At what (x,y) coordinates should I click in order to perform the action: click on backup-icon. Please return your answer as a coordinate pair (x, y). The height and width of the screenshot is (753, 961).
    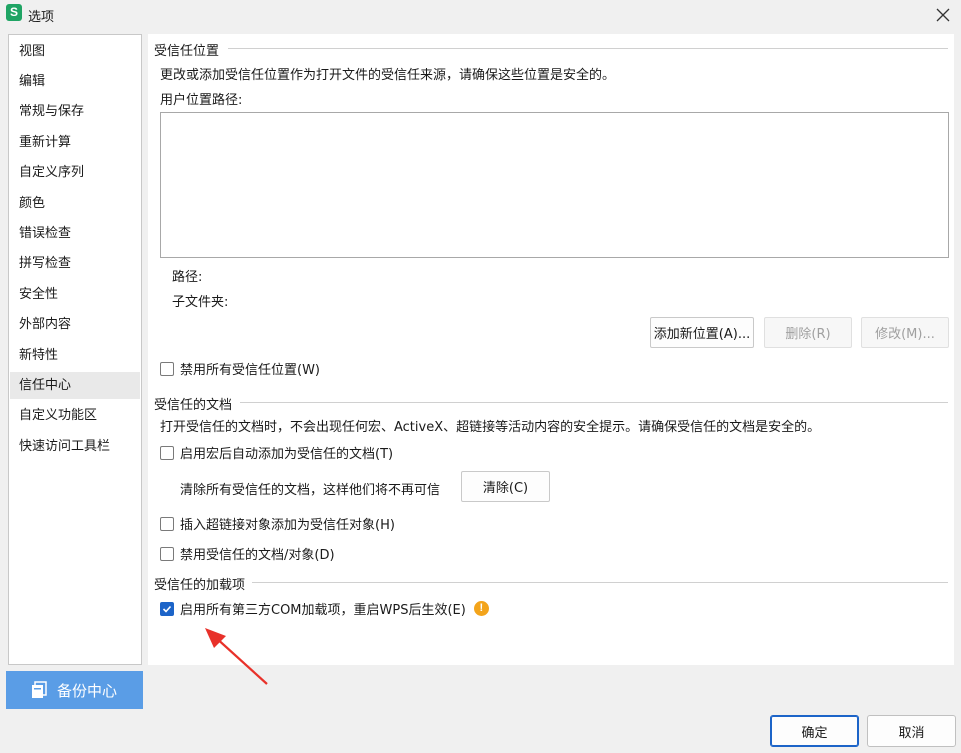
    Looking at the image, I should click on (39, 689).